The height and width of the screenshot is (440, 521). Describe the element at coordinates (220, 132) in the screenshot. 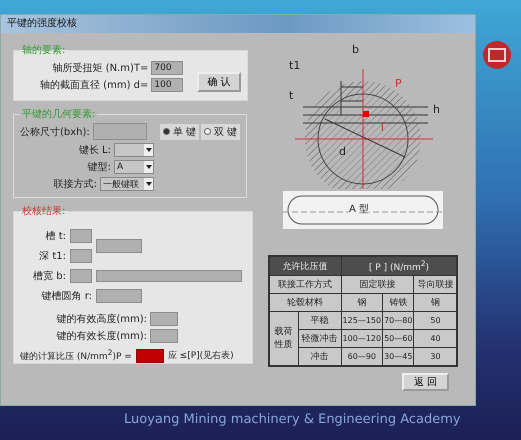

I see `radio-button: 双 键` at that location.